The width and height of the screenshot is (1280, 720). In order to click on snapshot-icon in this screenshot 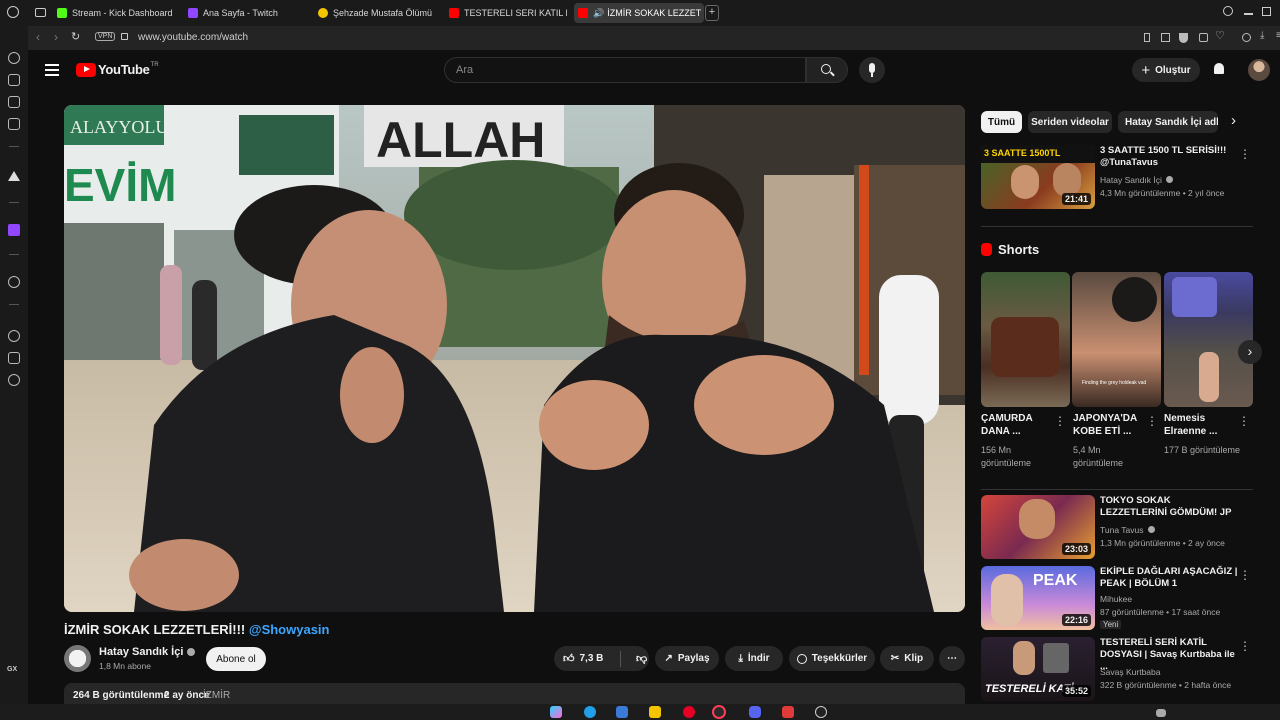, I will do `click(1165, 37)`.